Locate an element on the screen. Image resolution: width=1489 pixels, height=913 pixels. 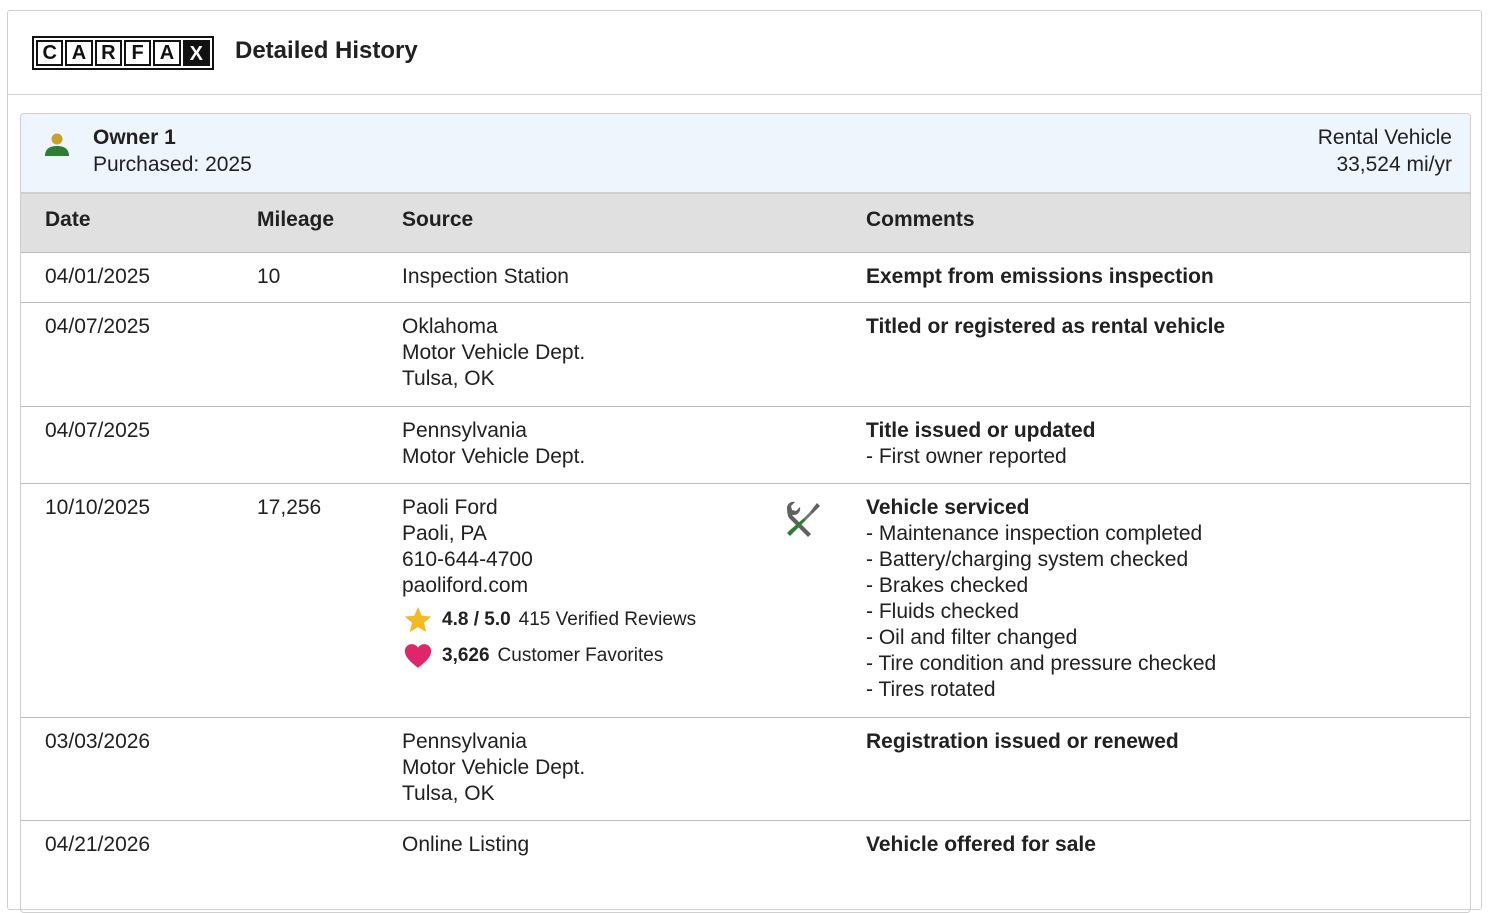
owner-mileage: 33,524 mi/yr is located at coordinates (1394, 164).